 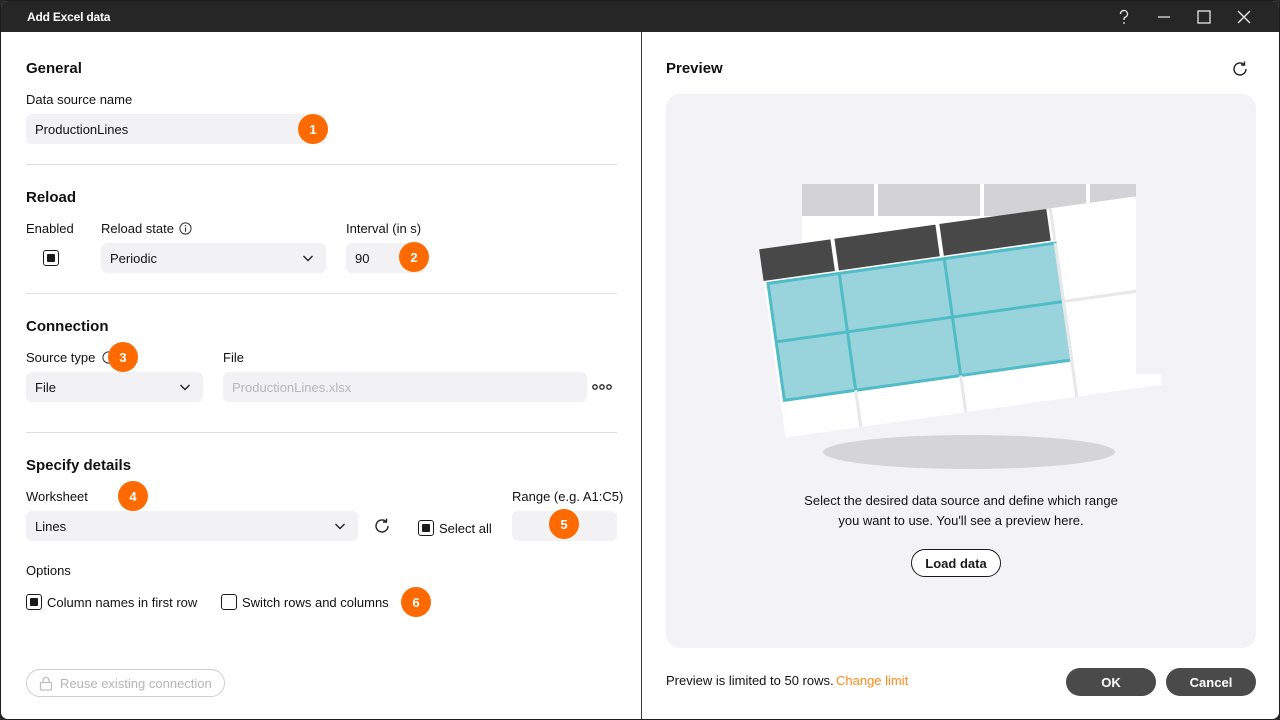 I want to click on reload-heading: Reload, so click(x=51, y=197).